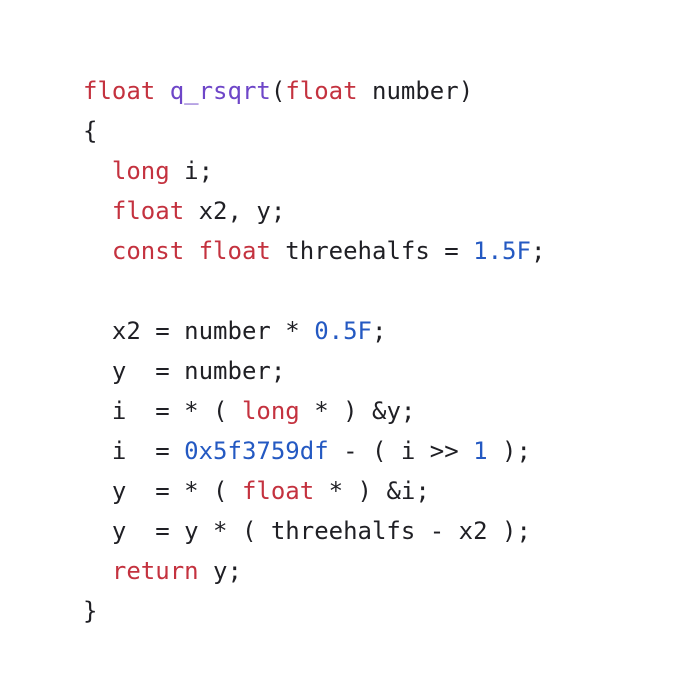  Describe the element at coordinates (314, 171) in the screenshot. I see `code-line: long i;` at that location.